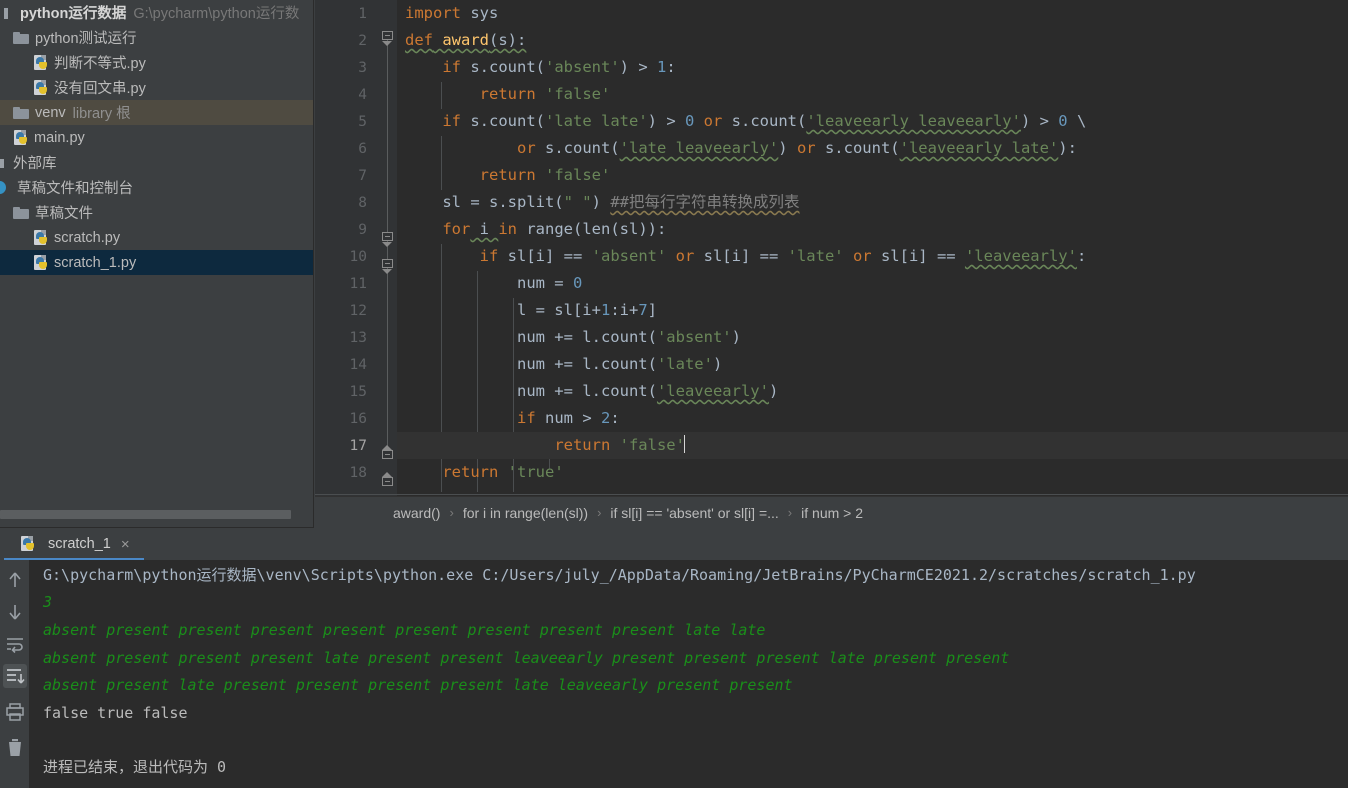  I want to click on code-line-13: num += l.count('absent'), so click(872, 337).